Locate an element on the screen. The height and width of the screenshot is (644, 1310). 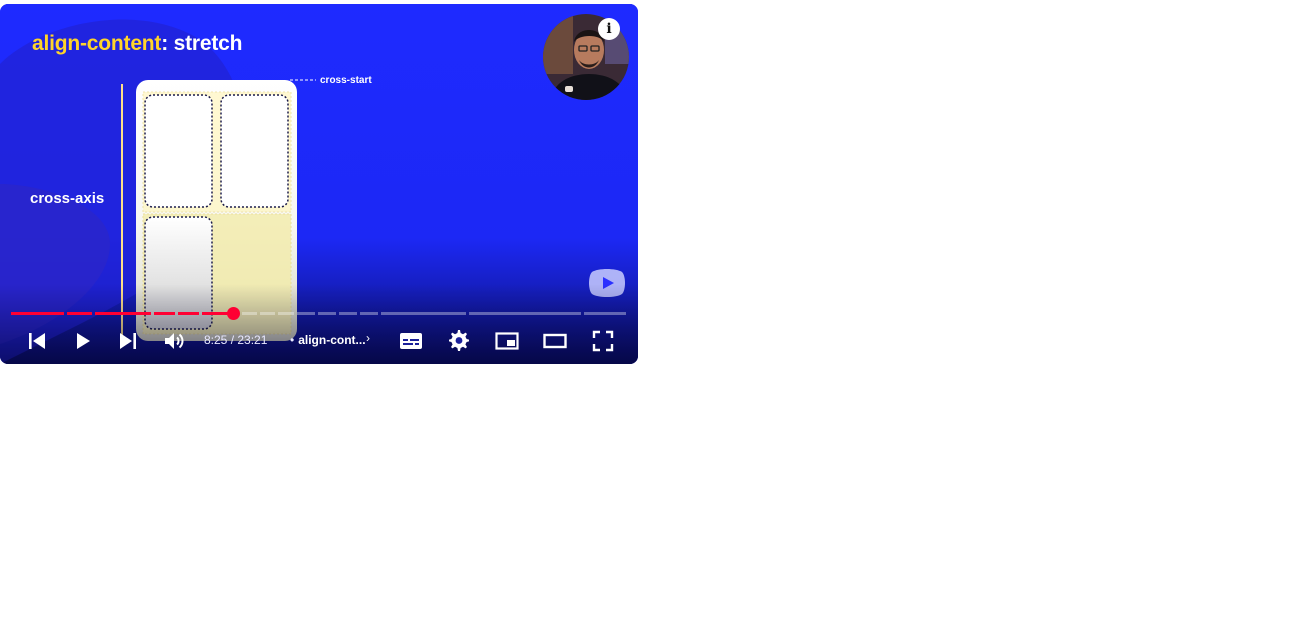
cross-axis-label: cross-axis is located at coordinates (67, 198).